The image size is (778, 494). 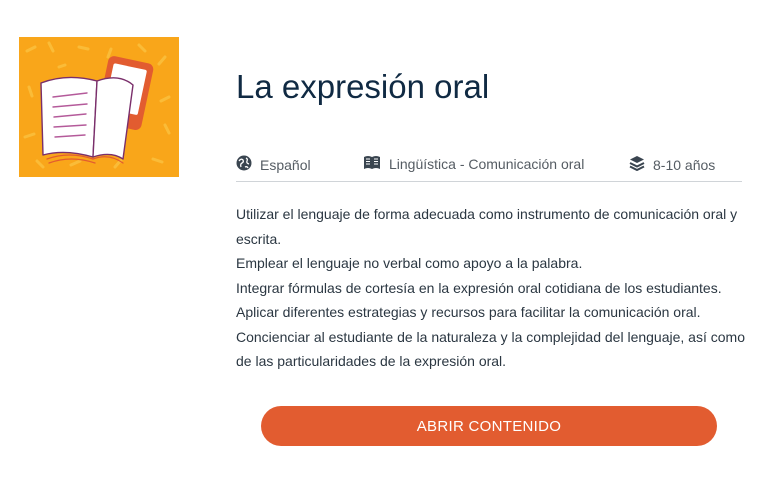 I want to click on page-title: La expresión oral, so click(x=363, y=86).